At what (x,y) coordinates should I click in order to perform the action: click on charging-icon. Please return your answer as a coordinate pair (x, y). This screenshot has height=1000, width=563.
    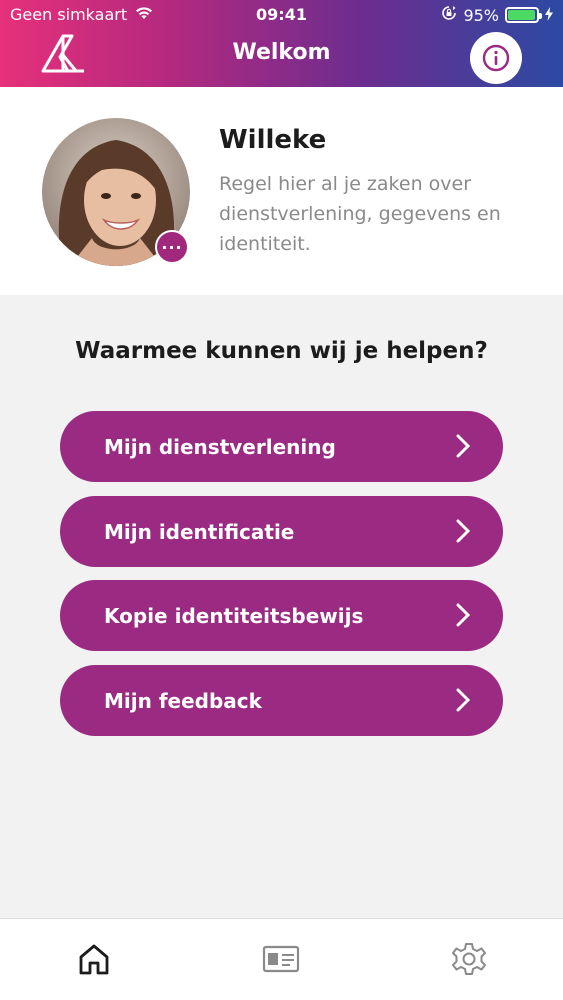
    Looking at the image, I should click on (549, 15).